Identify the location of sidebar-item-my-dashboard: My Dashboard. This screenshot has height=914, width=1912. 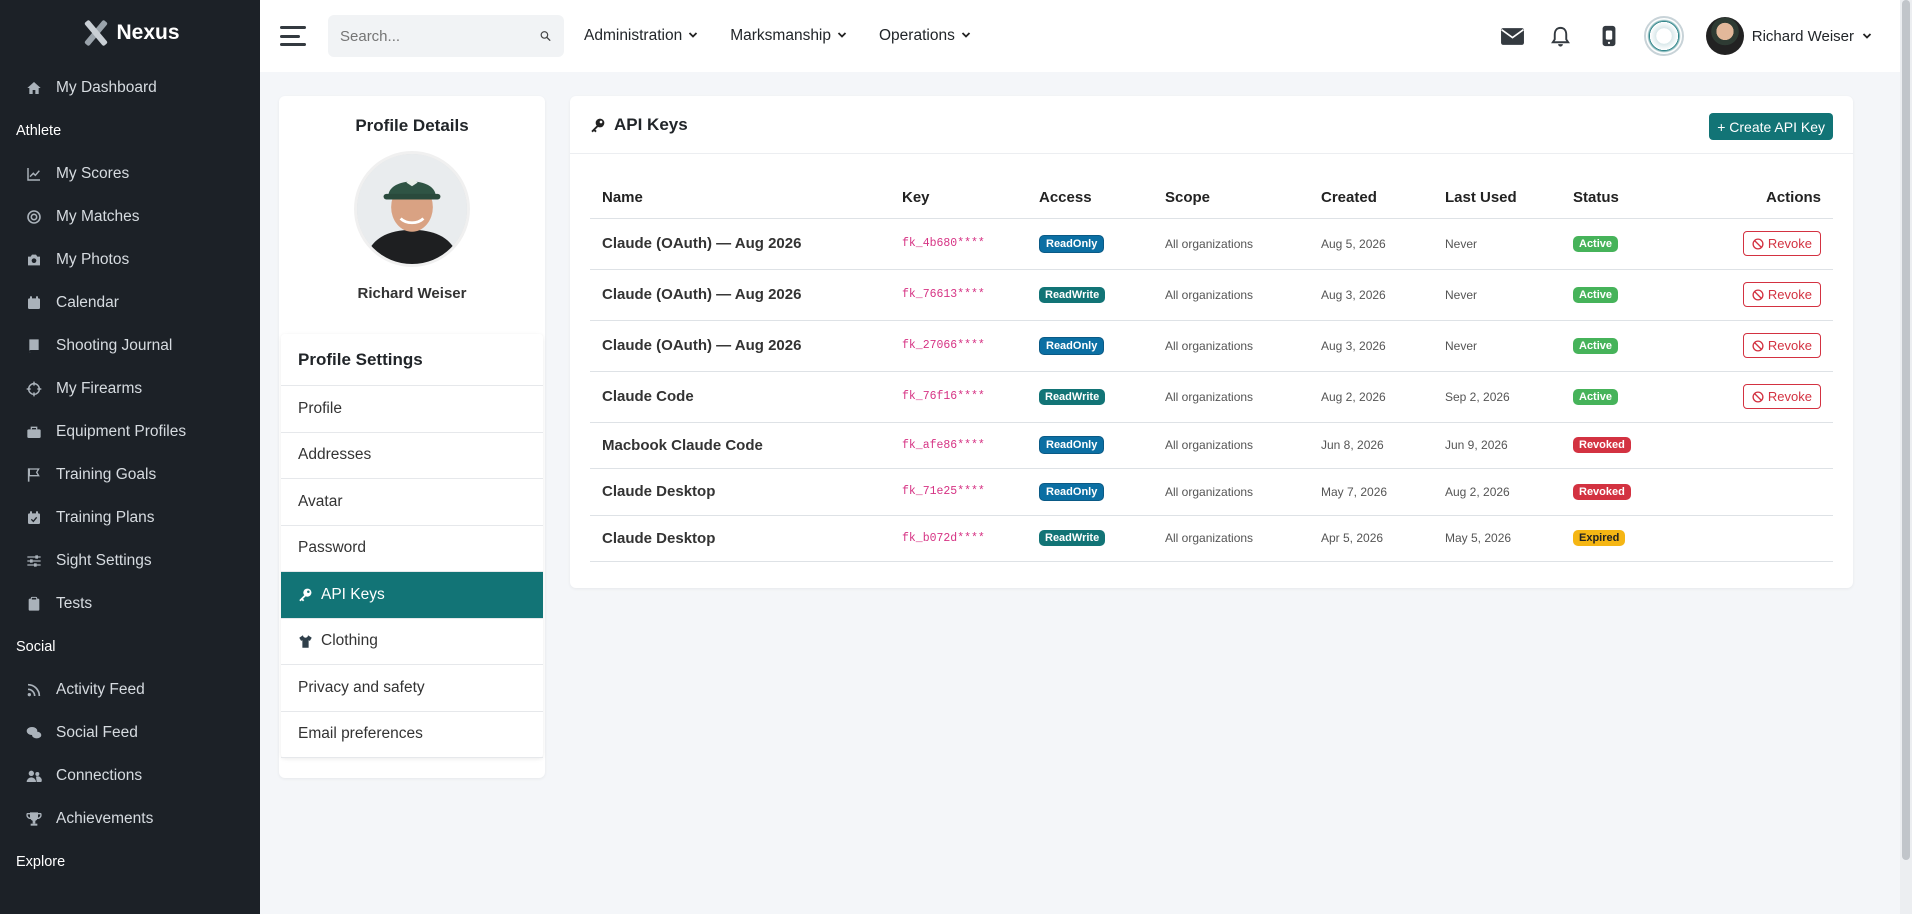
(130, 87).